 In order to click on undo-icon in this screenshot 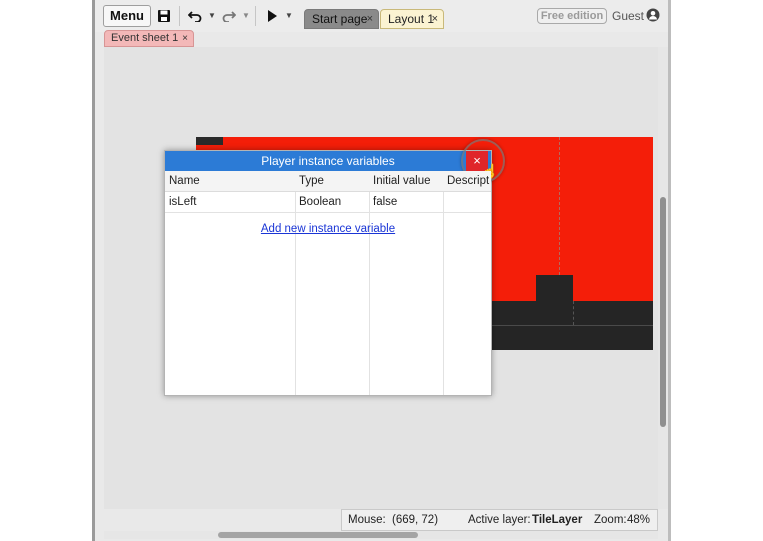, I will do `click(195, 16)`.